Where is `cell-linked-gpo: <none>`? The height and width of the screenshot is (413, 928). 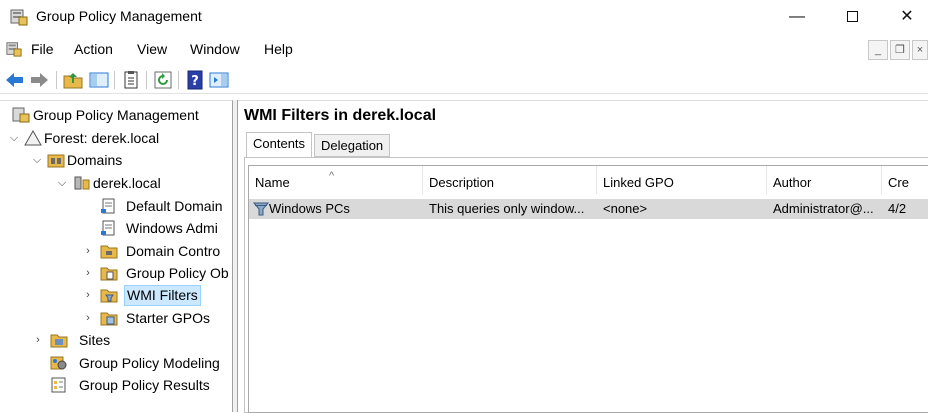
cell-linked-gpo: <none> is located at coordinates (625, 208).